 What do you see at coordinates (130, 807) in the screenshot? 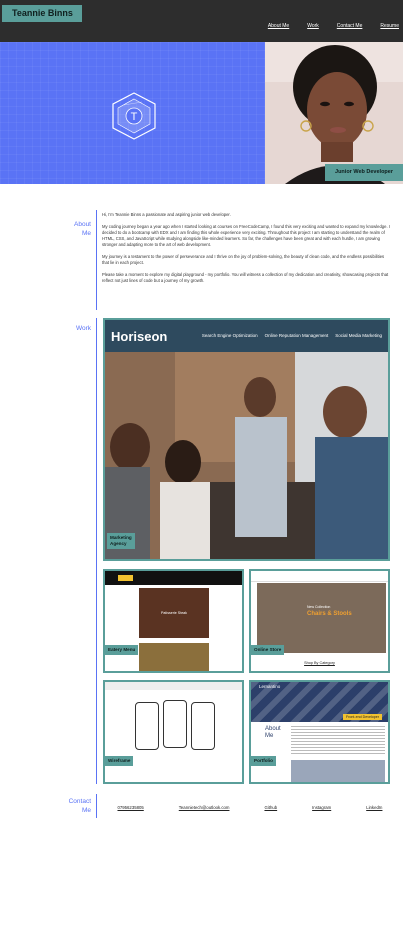
I see `contact-phone-link: 07956235805` at bounding box center [130, 807].